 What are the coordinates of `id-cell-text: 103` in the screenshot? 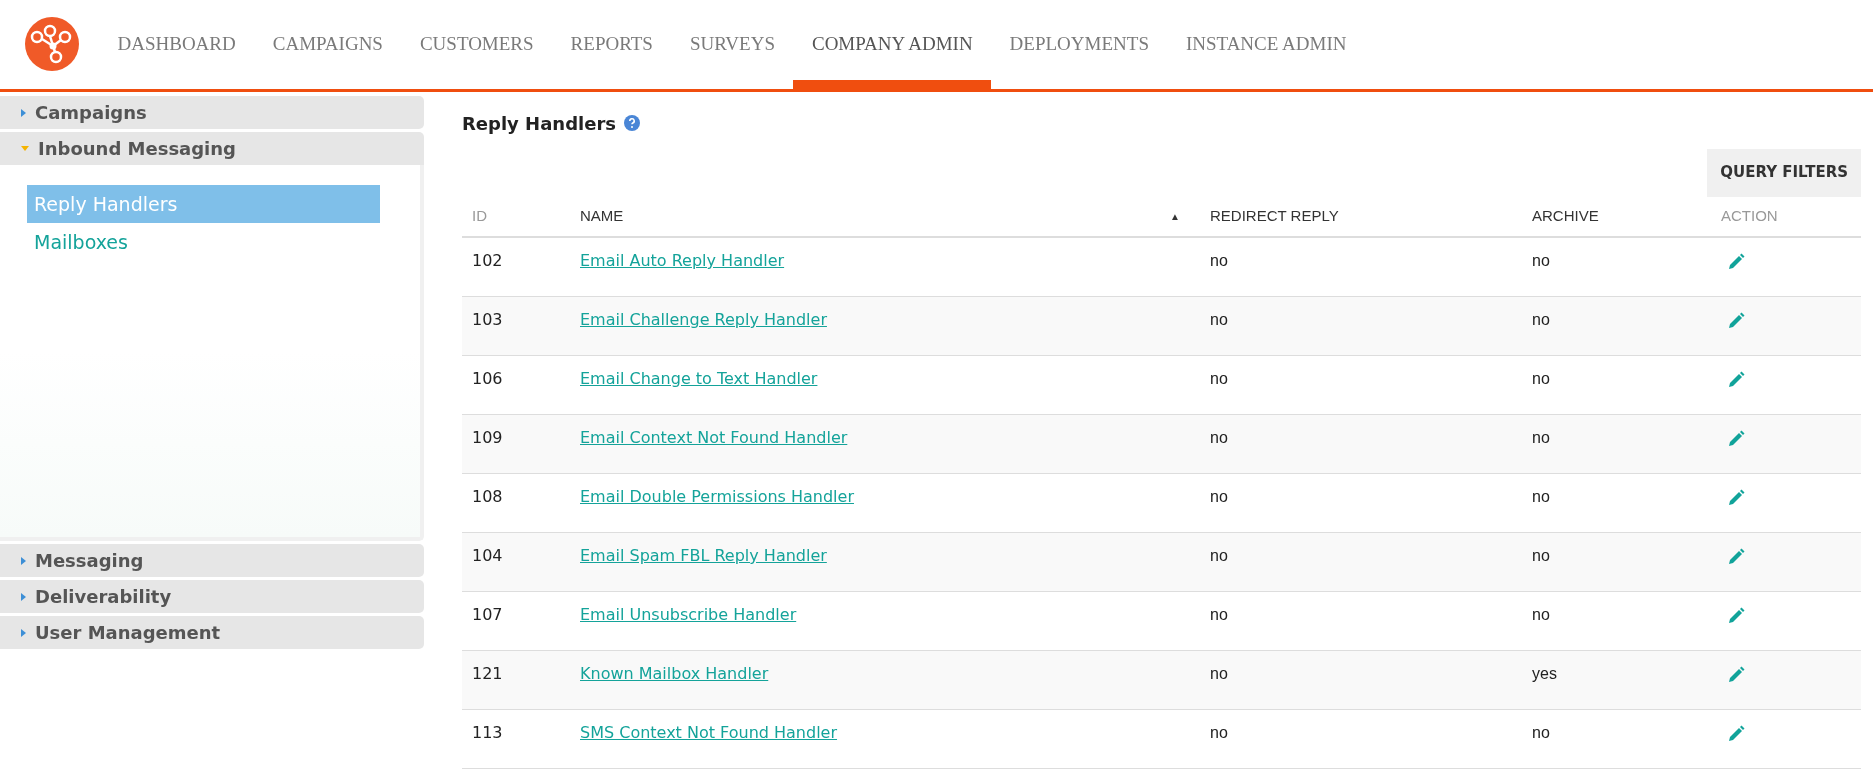 It's located at (487, 320).